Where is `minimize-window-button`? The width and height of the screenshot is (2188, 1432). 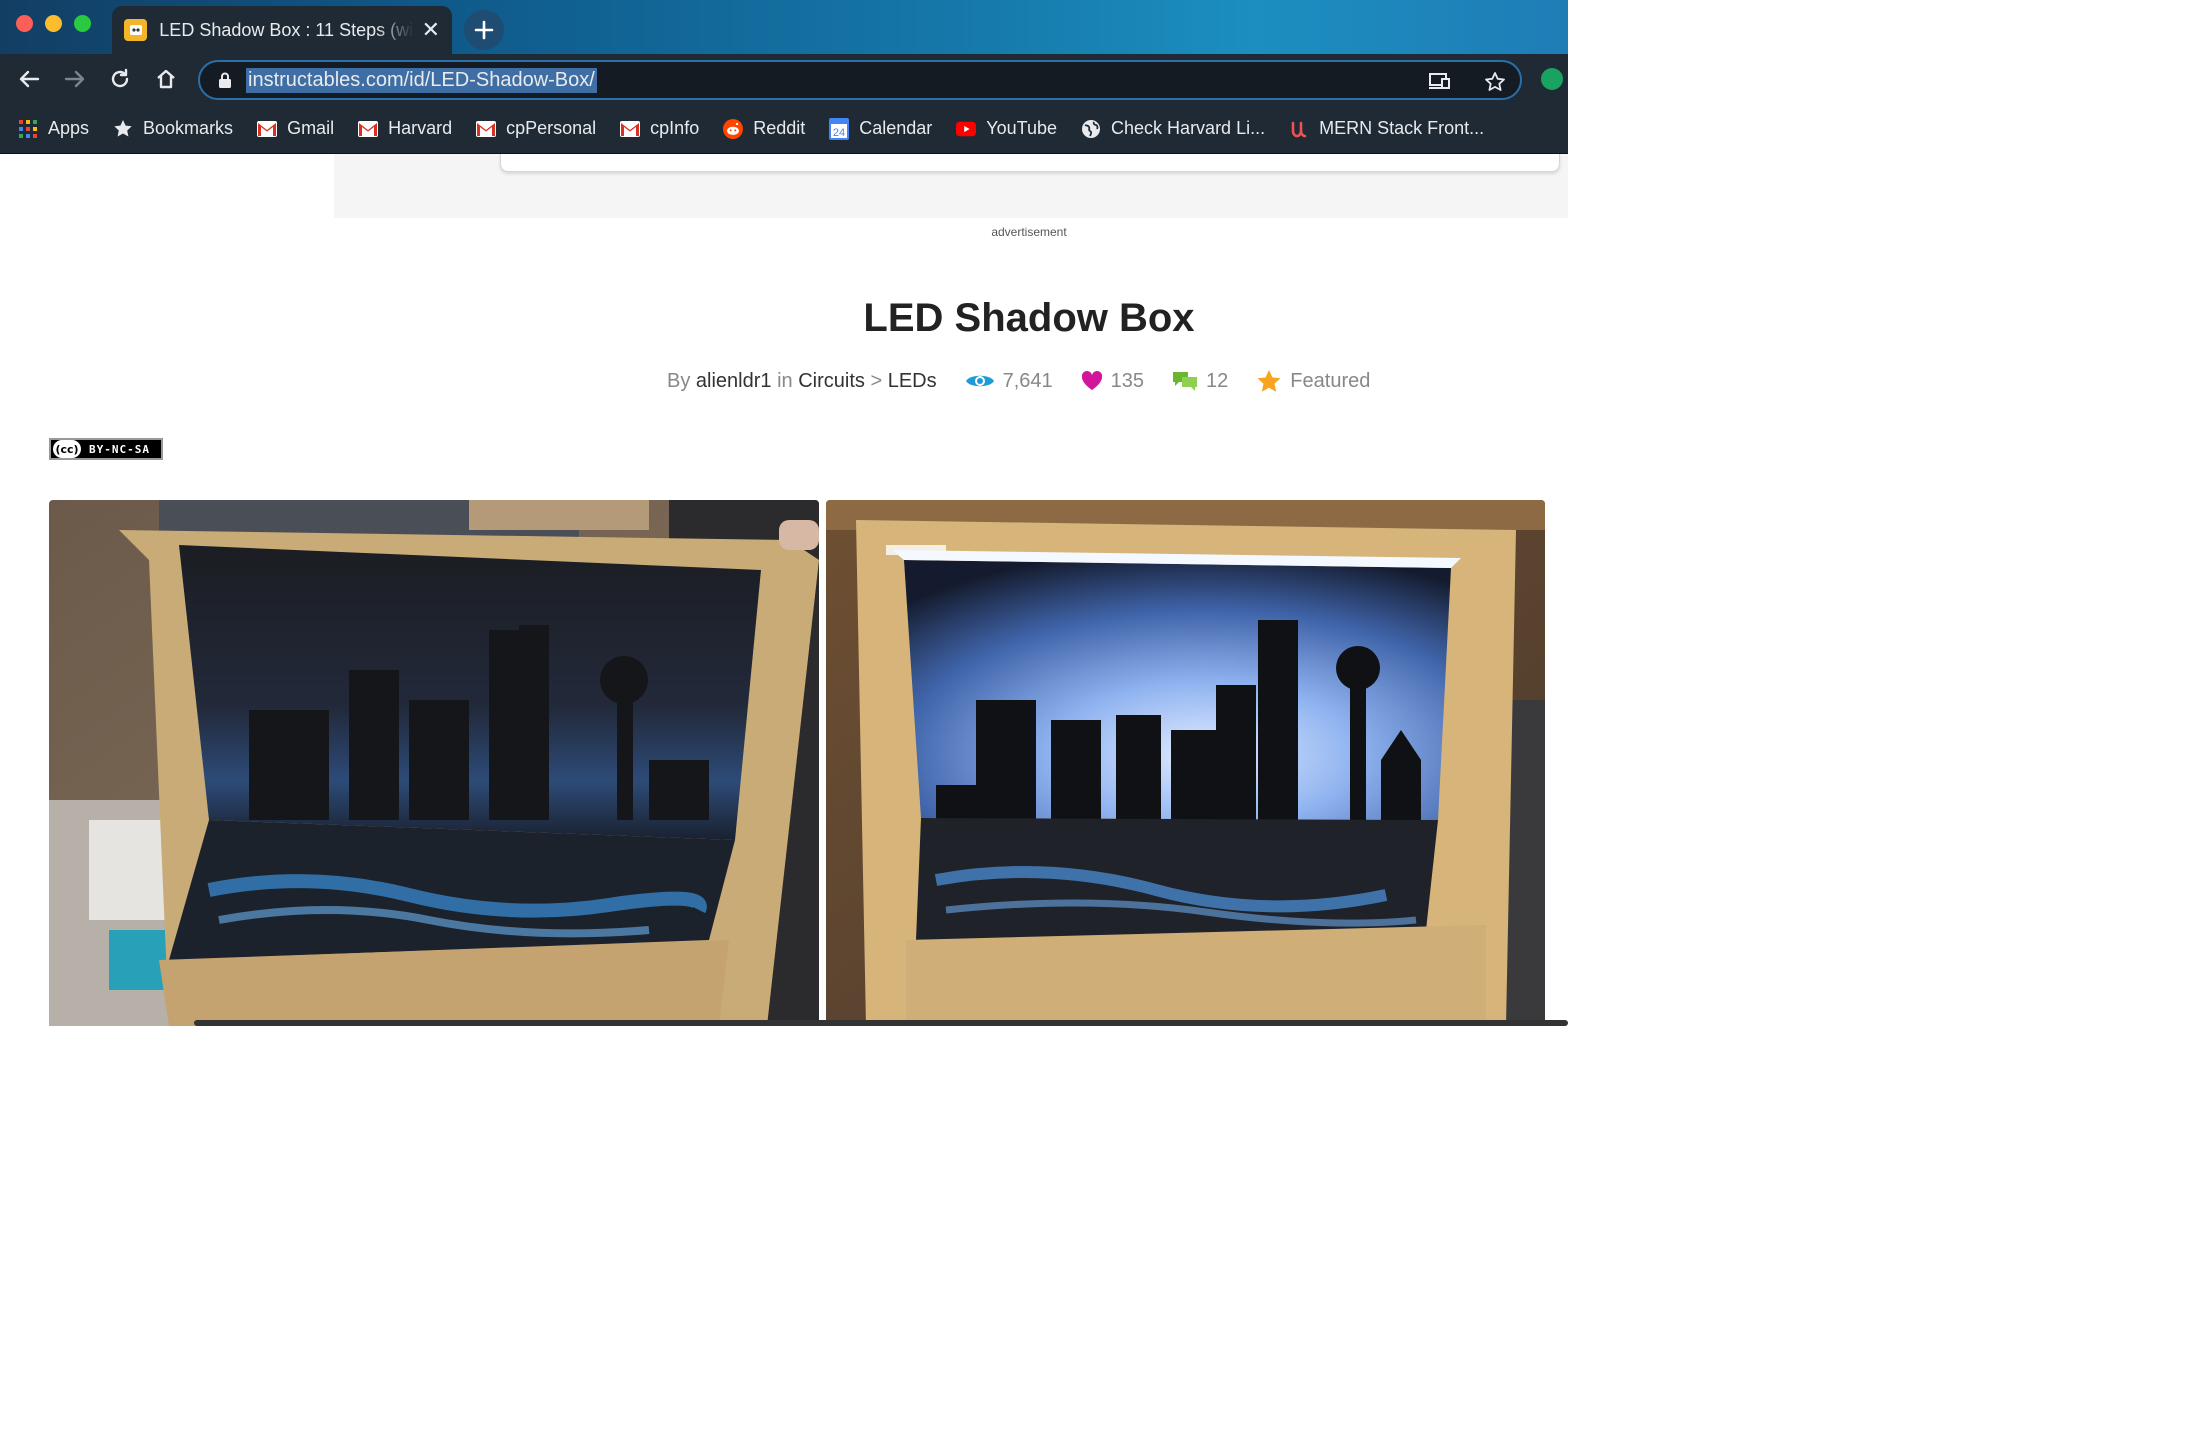 minimize-window-button is located at coordinates (53, 23).